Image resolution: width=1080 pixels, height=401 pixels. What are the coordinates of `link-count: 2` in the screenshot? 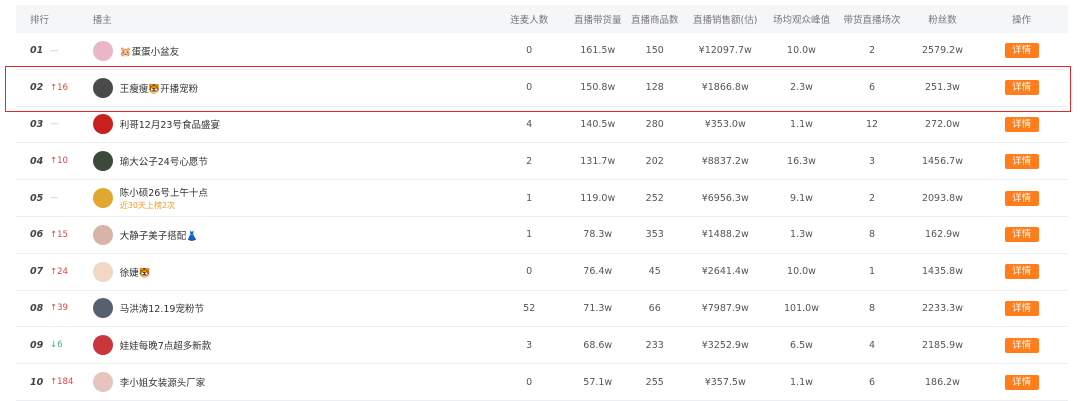 It's located at (529, 161).